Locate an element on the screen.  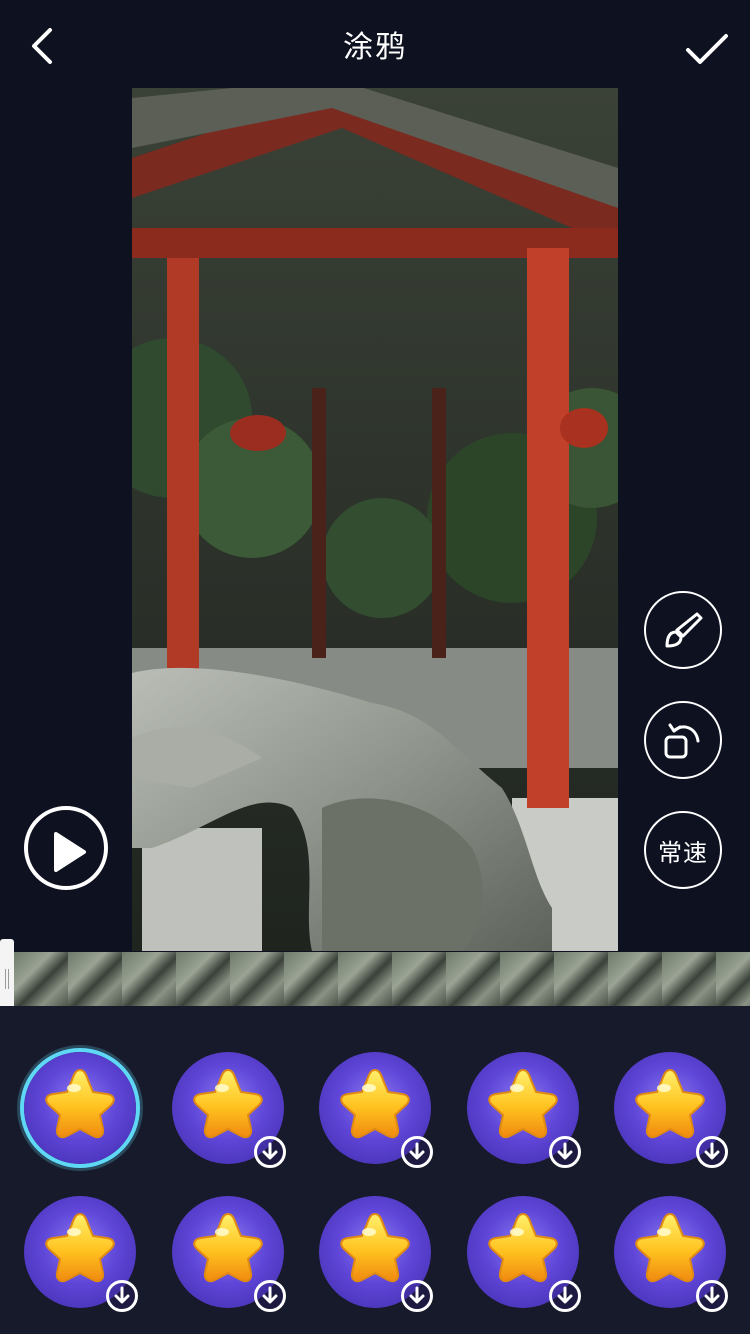
play-button is located at coordinates (66, 848).